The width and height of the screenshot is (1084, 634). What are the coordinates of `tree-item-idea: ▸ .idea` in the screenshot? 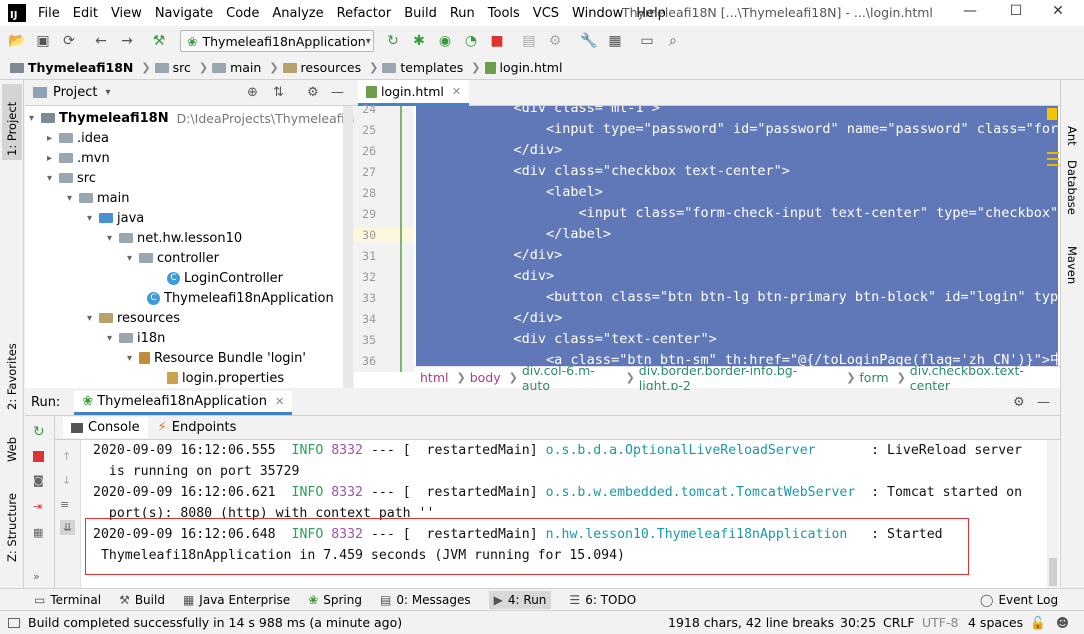 It's located at (78, 138).